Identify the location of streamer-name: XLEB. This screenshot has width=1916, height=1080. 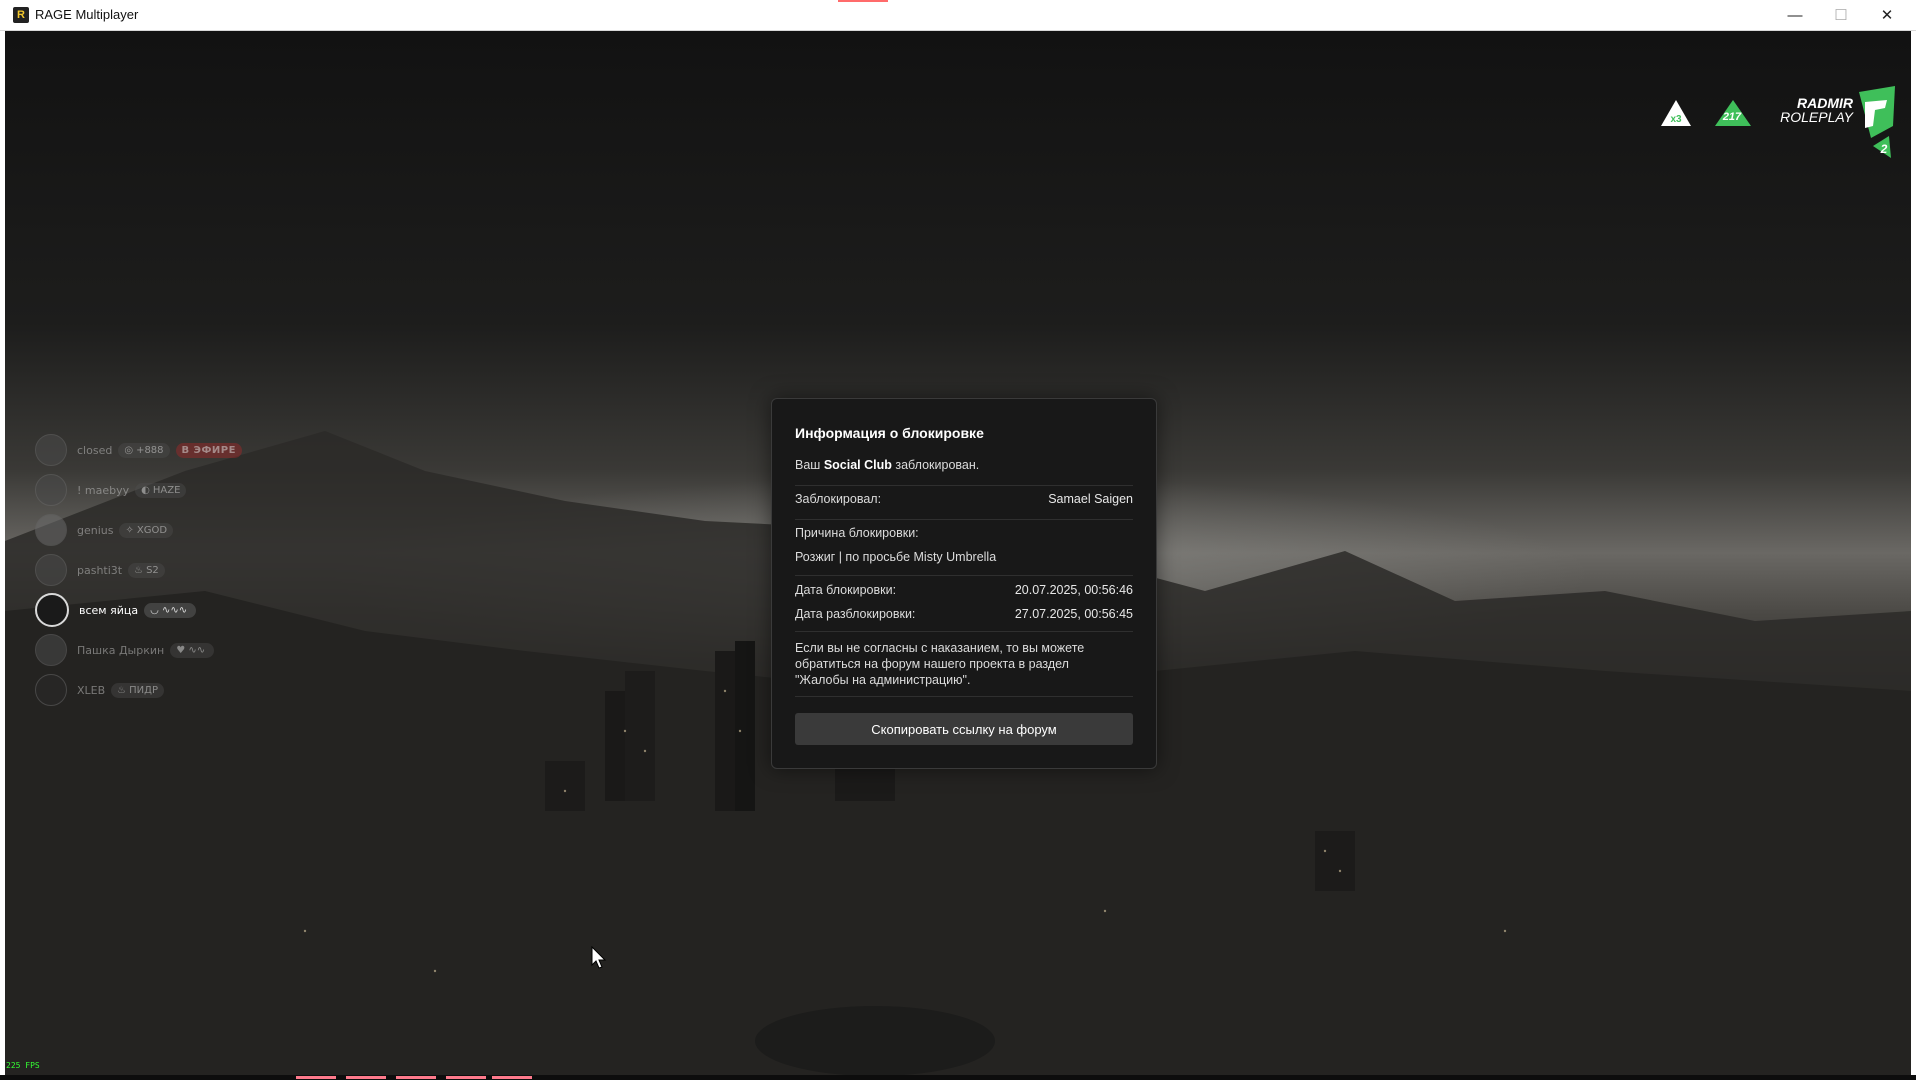
(91, 690).